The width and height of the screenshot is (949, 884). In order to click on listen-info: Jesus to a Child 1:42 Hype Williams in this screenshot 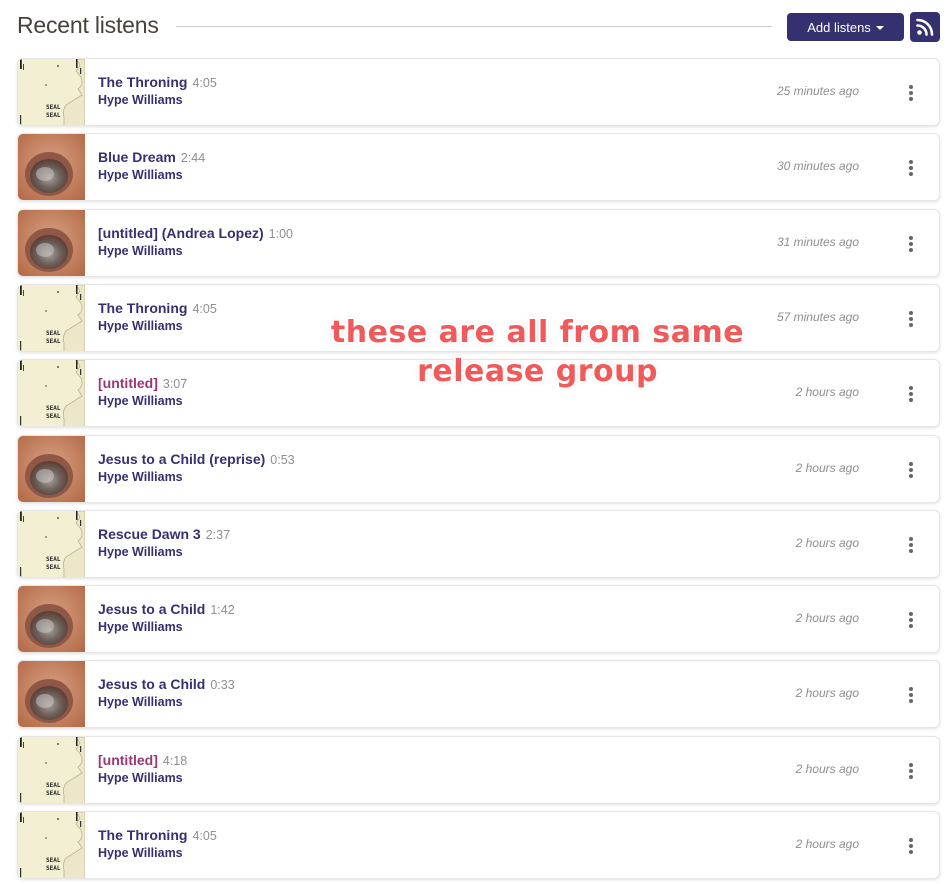, I will do `click(166, 617)`.